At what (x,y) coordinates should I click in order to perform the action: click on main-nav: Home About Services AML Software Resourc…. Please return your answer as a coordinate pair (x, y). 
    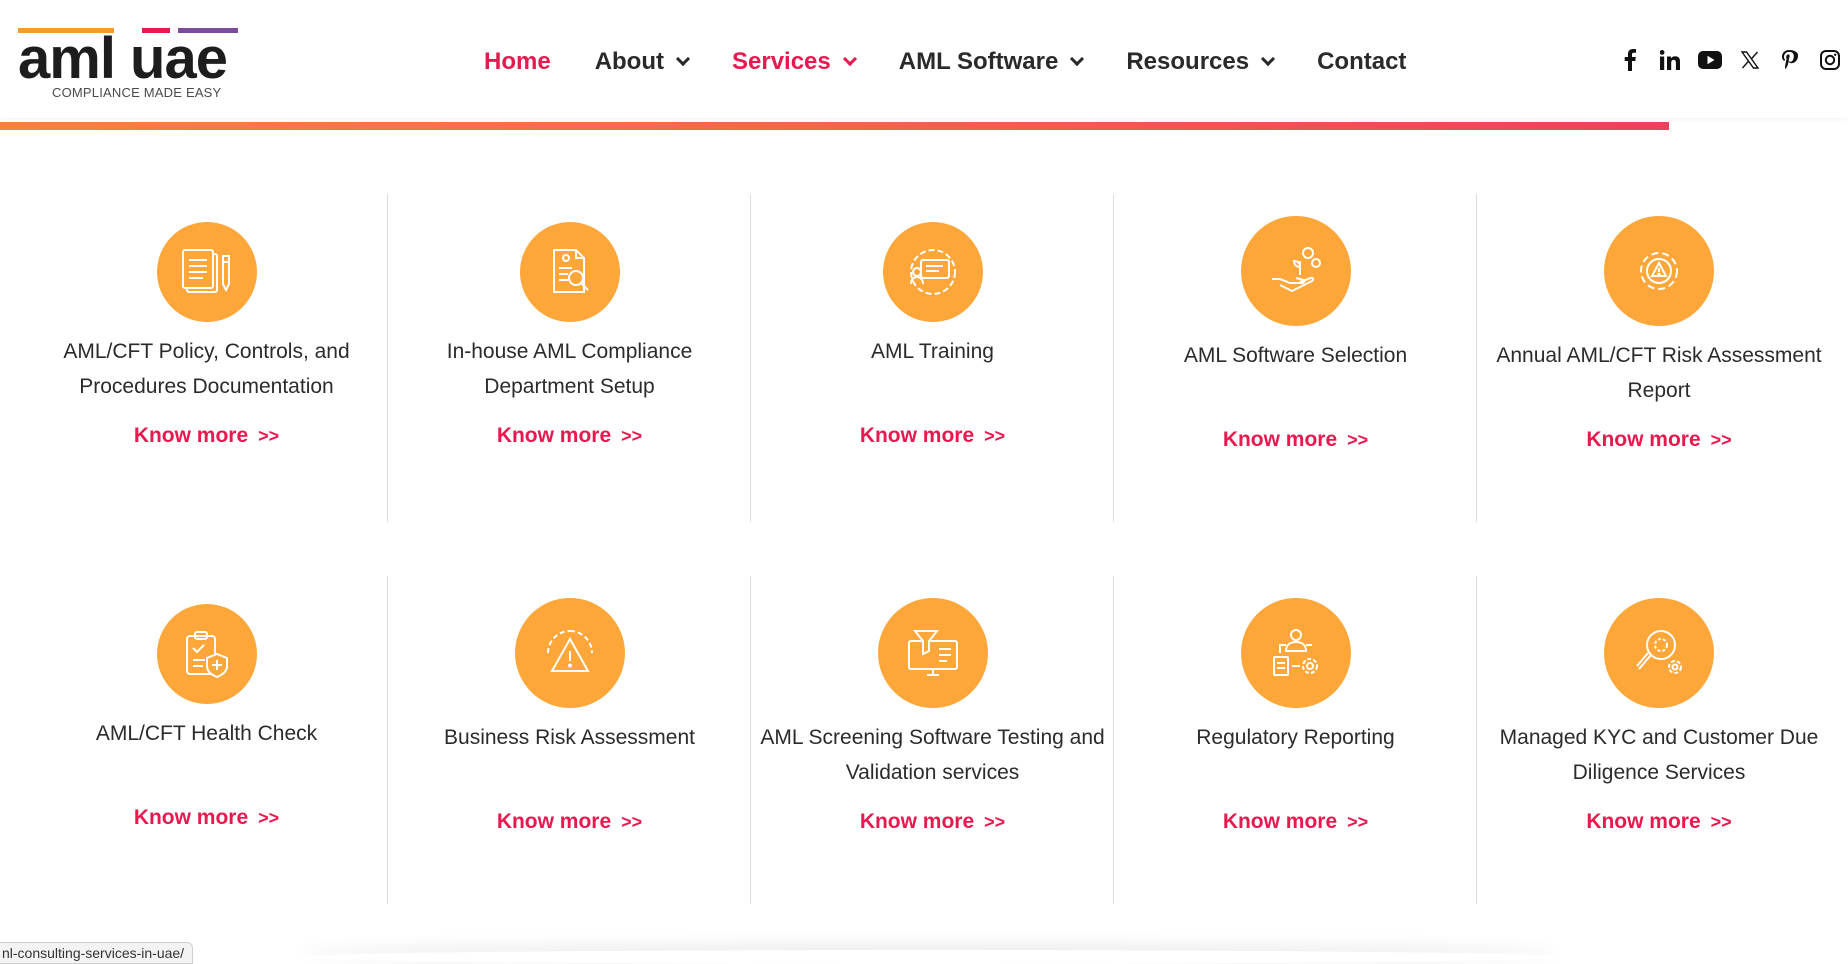
    Looking at the image, I should click on (967, 62).